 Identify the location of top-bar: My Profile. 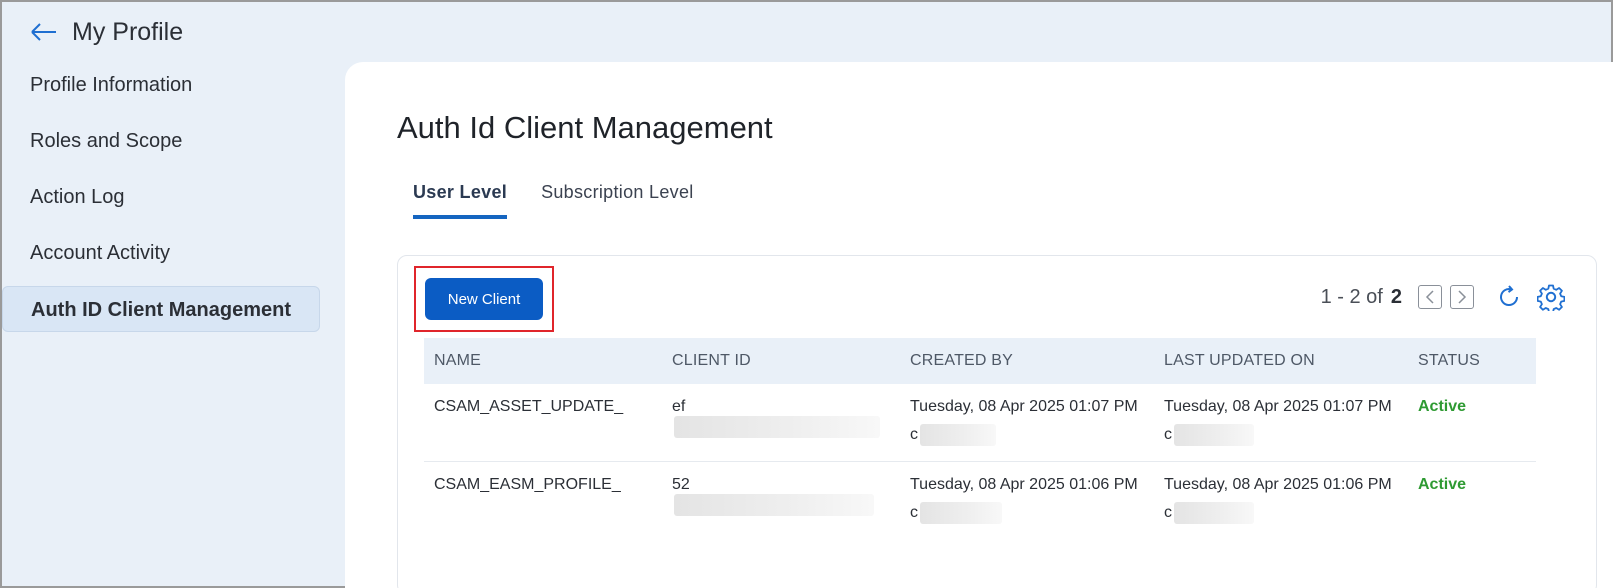
(806, 32).